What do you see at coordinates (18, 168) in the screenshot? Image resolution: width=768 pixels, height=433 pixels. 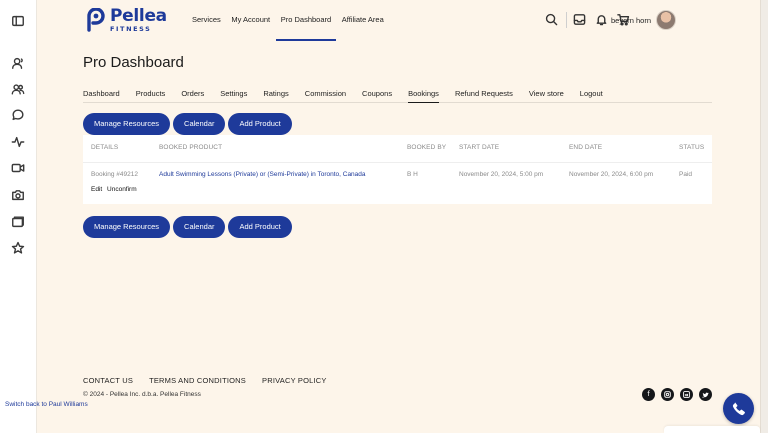 I see `video-icon` at bounding box center [18, 168].